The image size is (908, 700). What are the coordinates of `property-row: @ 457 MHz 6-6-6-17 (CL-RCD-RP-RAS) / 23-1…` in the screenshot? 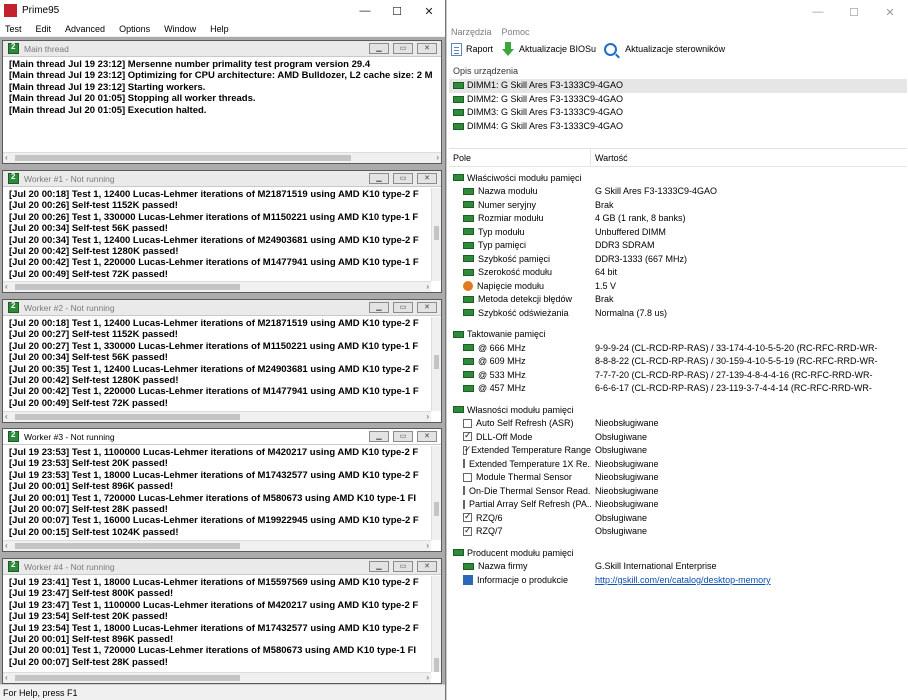 It's located at (678, 389).